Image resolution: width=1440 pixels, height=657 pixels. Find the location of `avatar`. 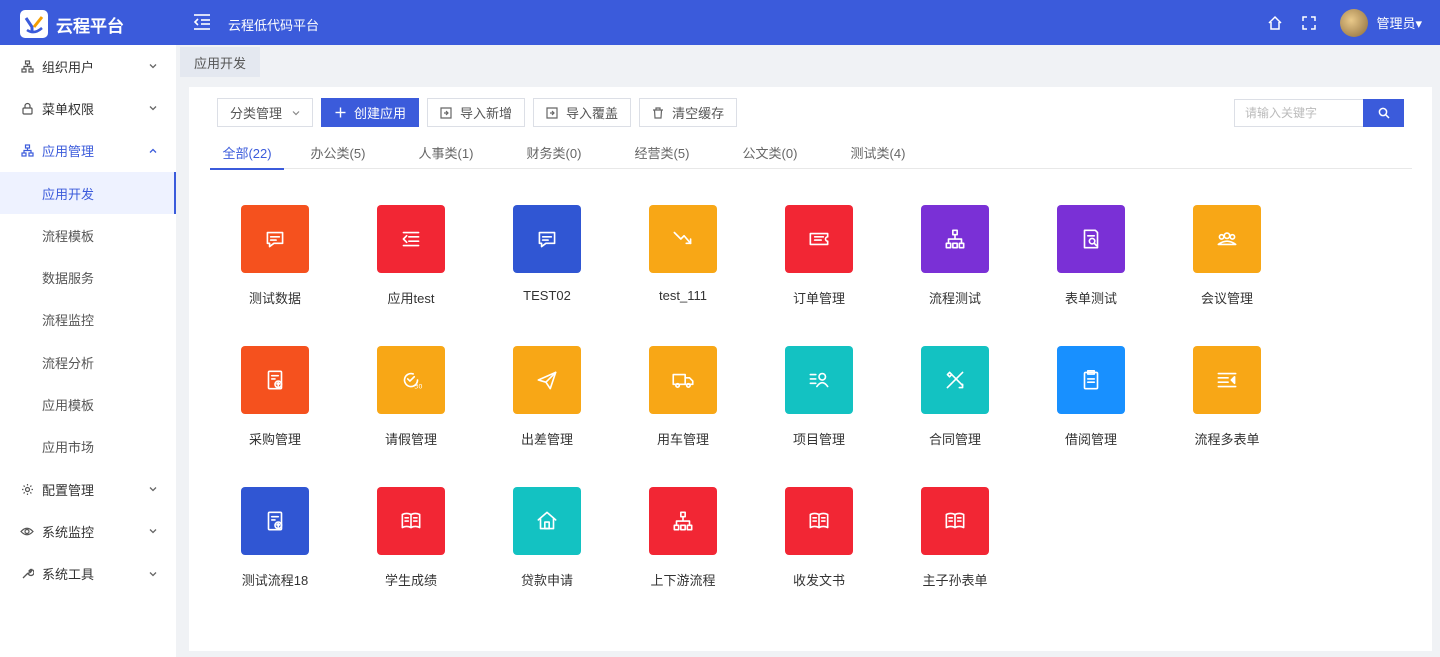

avatar is located at coordinates (1354, 22).